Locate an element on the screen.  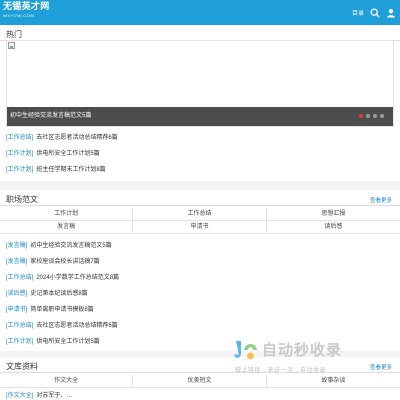
logo-domain: WXYCW.COM is located at coordinates (19, 15).